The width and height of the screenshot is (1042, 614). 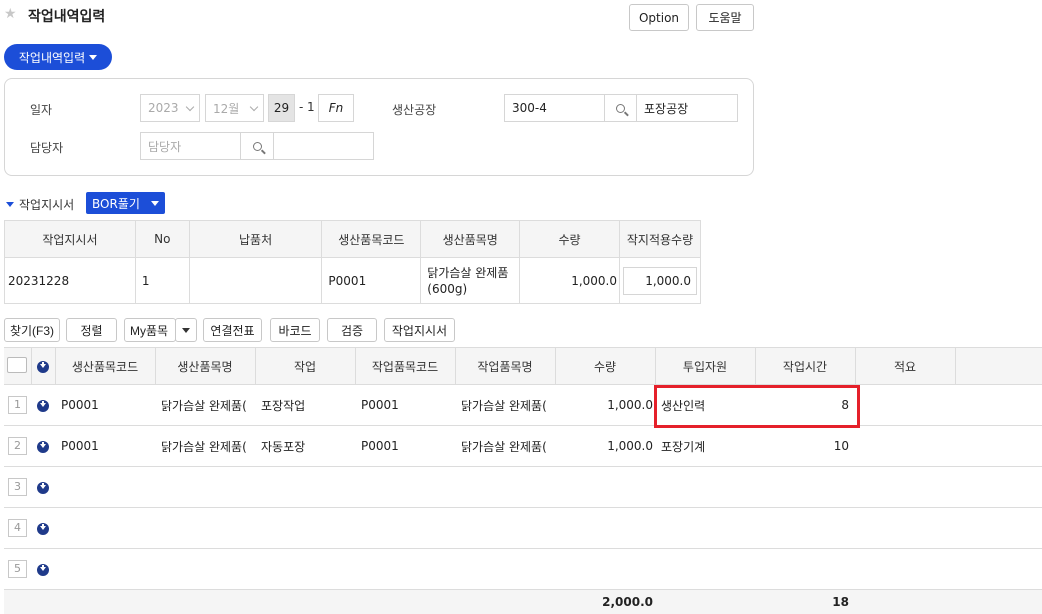 What do you see at coordinates (32, 330) in the screenshot?
I see `find-button: 찾기(F3)` at bounding box center [32, 330].